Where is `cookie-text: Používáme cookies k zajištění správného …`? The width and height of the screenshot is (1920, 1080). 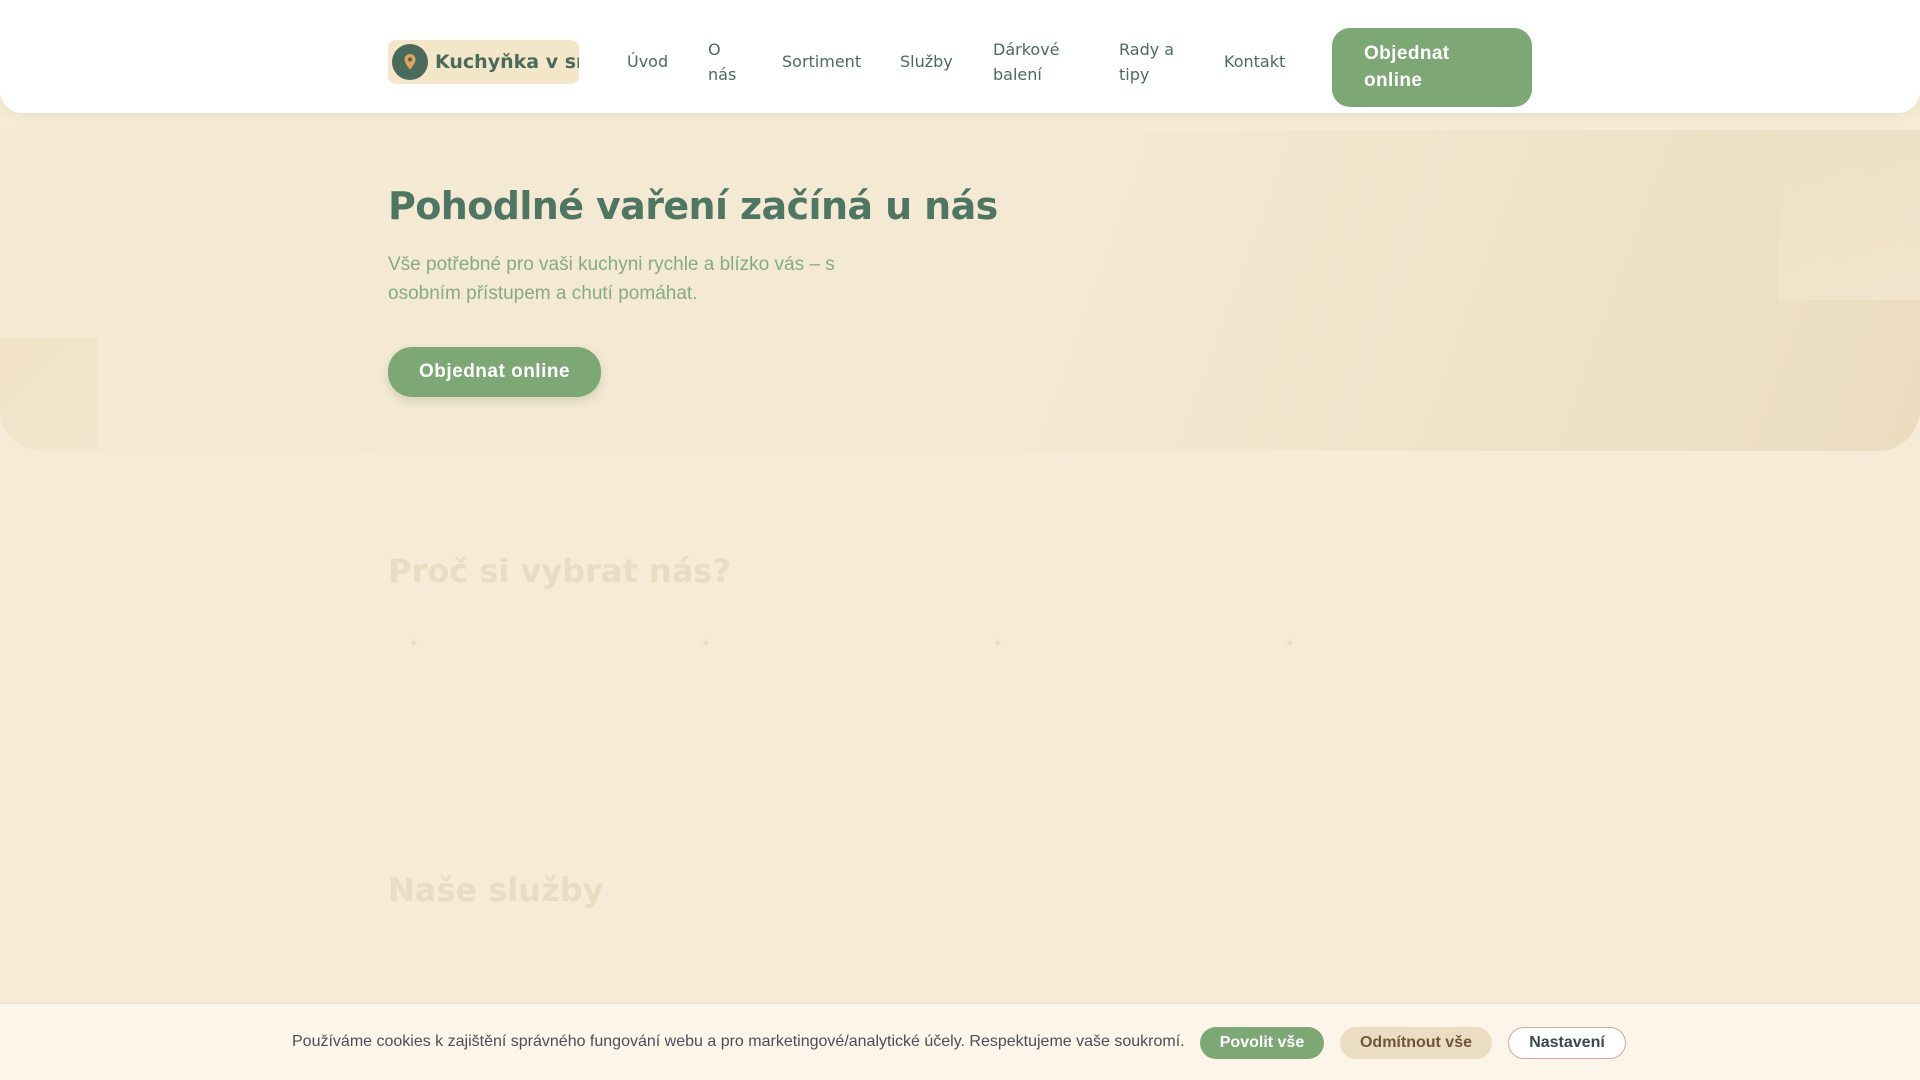
cookie-text: Používáme cookies k zajištění správného … is located at coordinates (738, 1041).